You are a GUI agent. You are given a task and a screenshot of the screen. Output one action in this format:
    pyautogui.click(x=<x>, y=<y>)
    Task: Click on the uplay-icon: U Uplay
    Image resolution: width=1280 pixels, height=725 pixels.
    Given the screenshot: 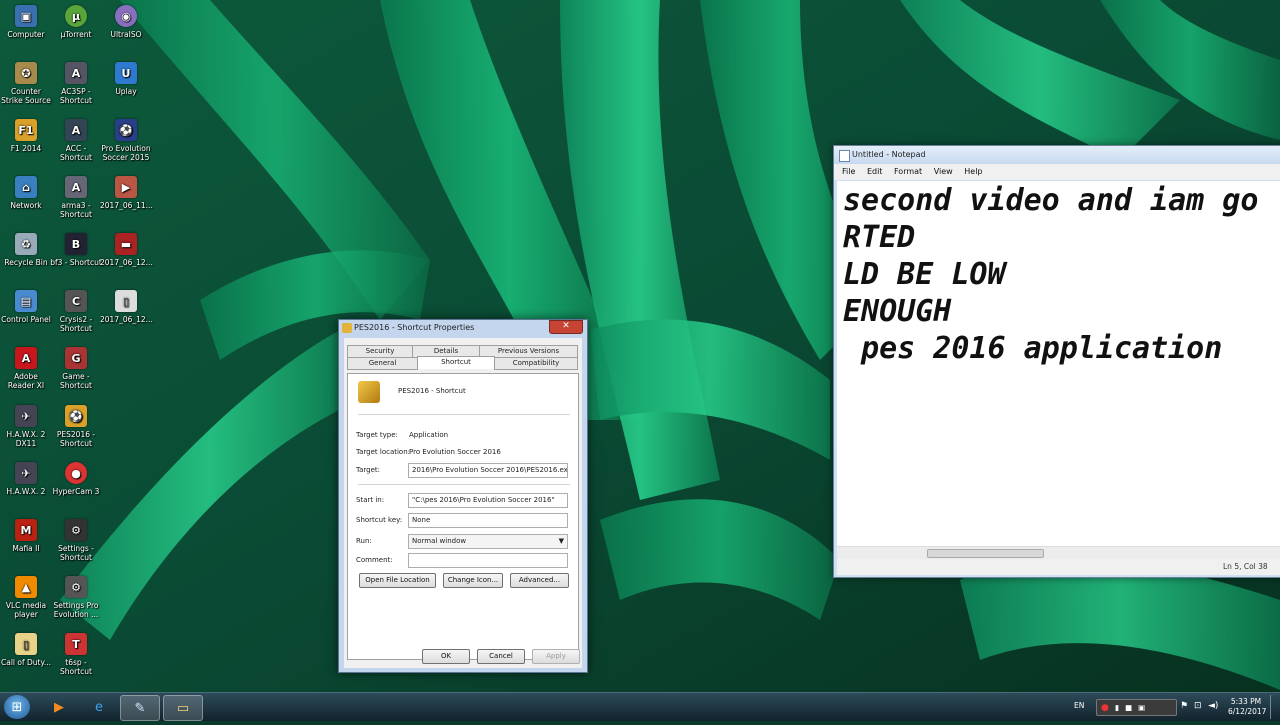 What is the action you would take?
    pyautogui.click(x=126, y=76)
    